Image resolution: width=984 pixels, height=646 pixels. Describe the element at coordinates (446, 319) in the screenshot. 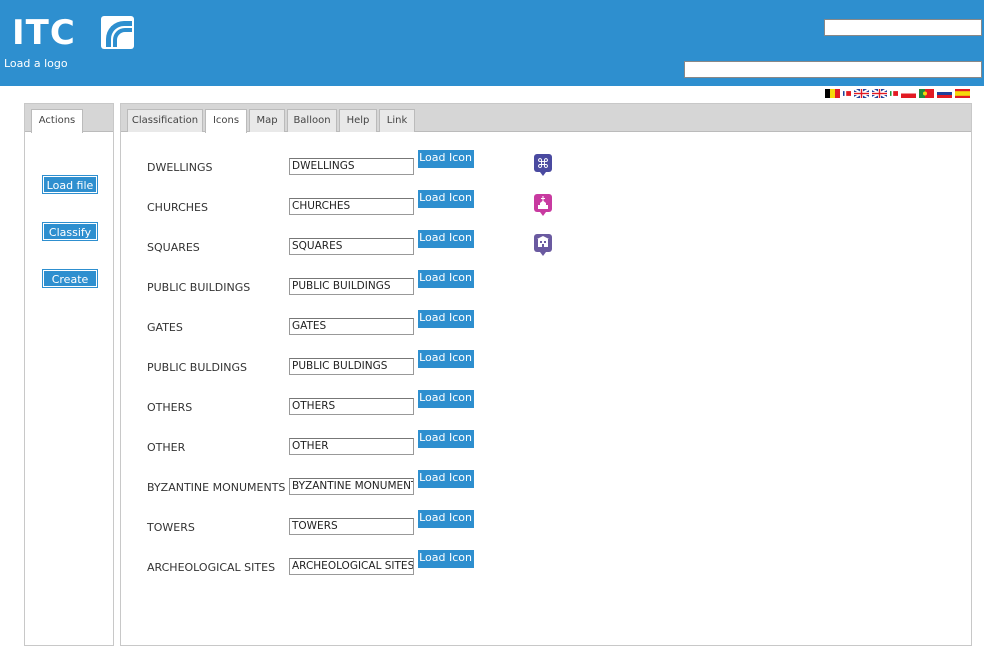

I see `load-icon-button-gates: Load Icon` at that location.